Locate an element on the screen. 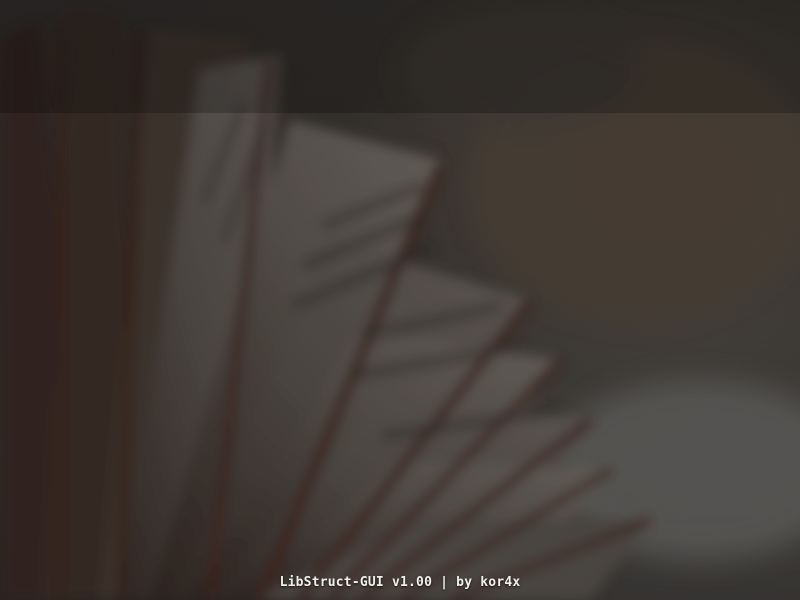 The image size is (800, 600). credit-footer: LibStruct-GUI v1.00 | by kor4x is located at coordinates (400, 582).